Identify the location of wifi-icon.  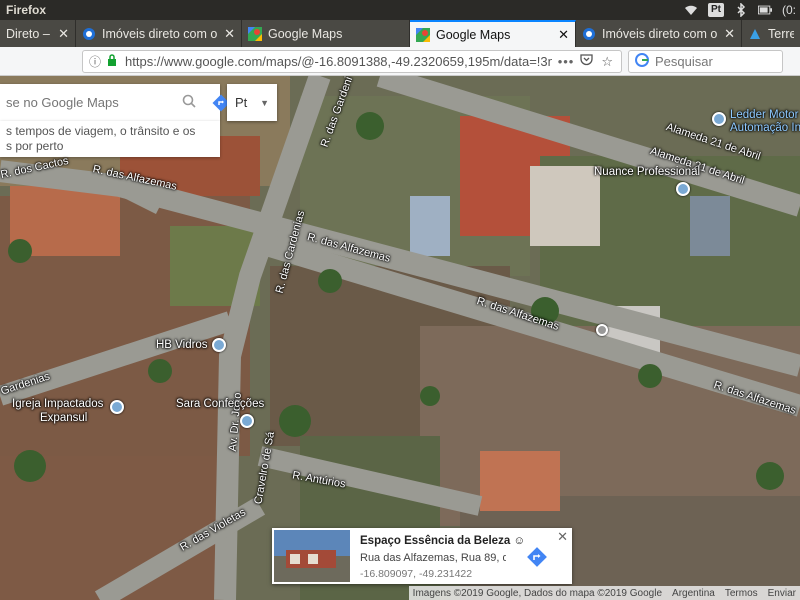
(691, 10).